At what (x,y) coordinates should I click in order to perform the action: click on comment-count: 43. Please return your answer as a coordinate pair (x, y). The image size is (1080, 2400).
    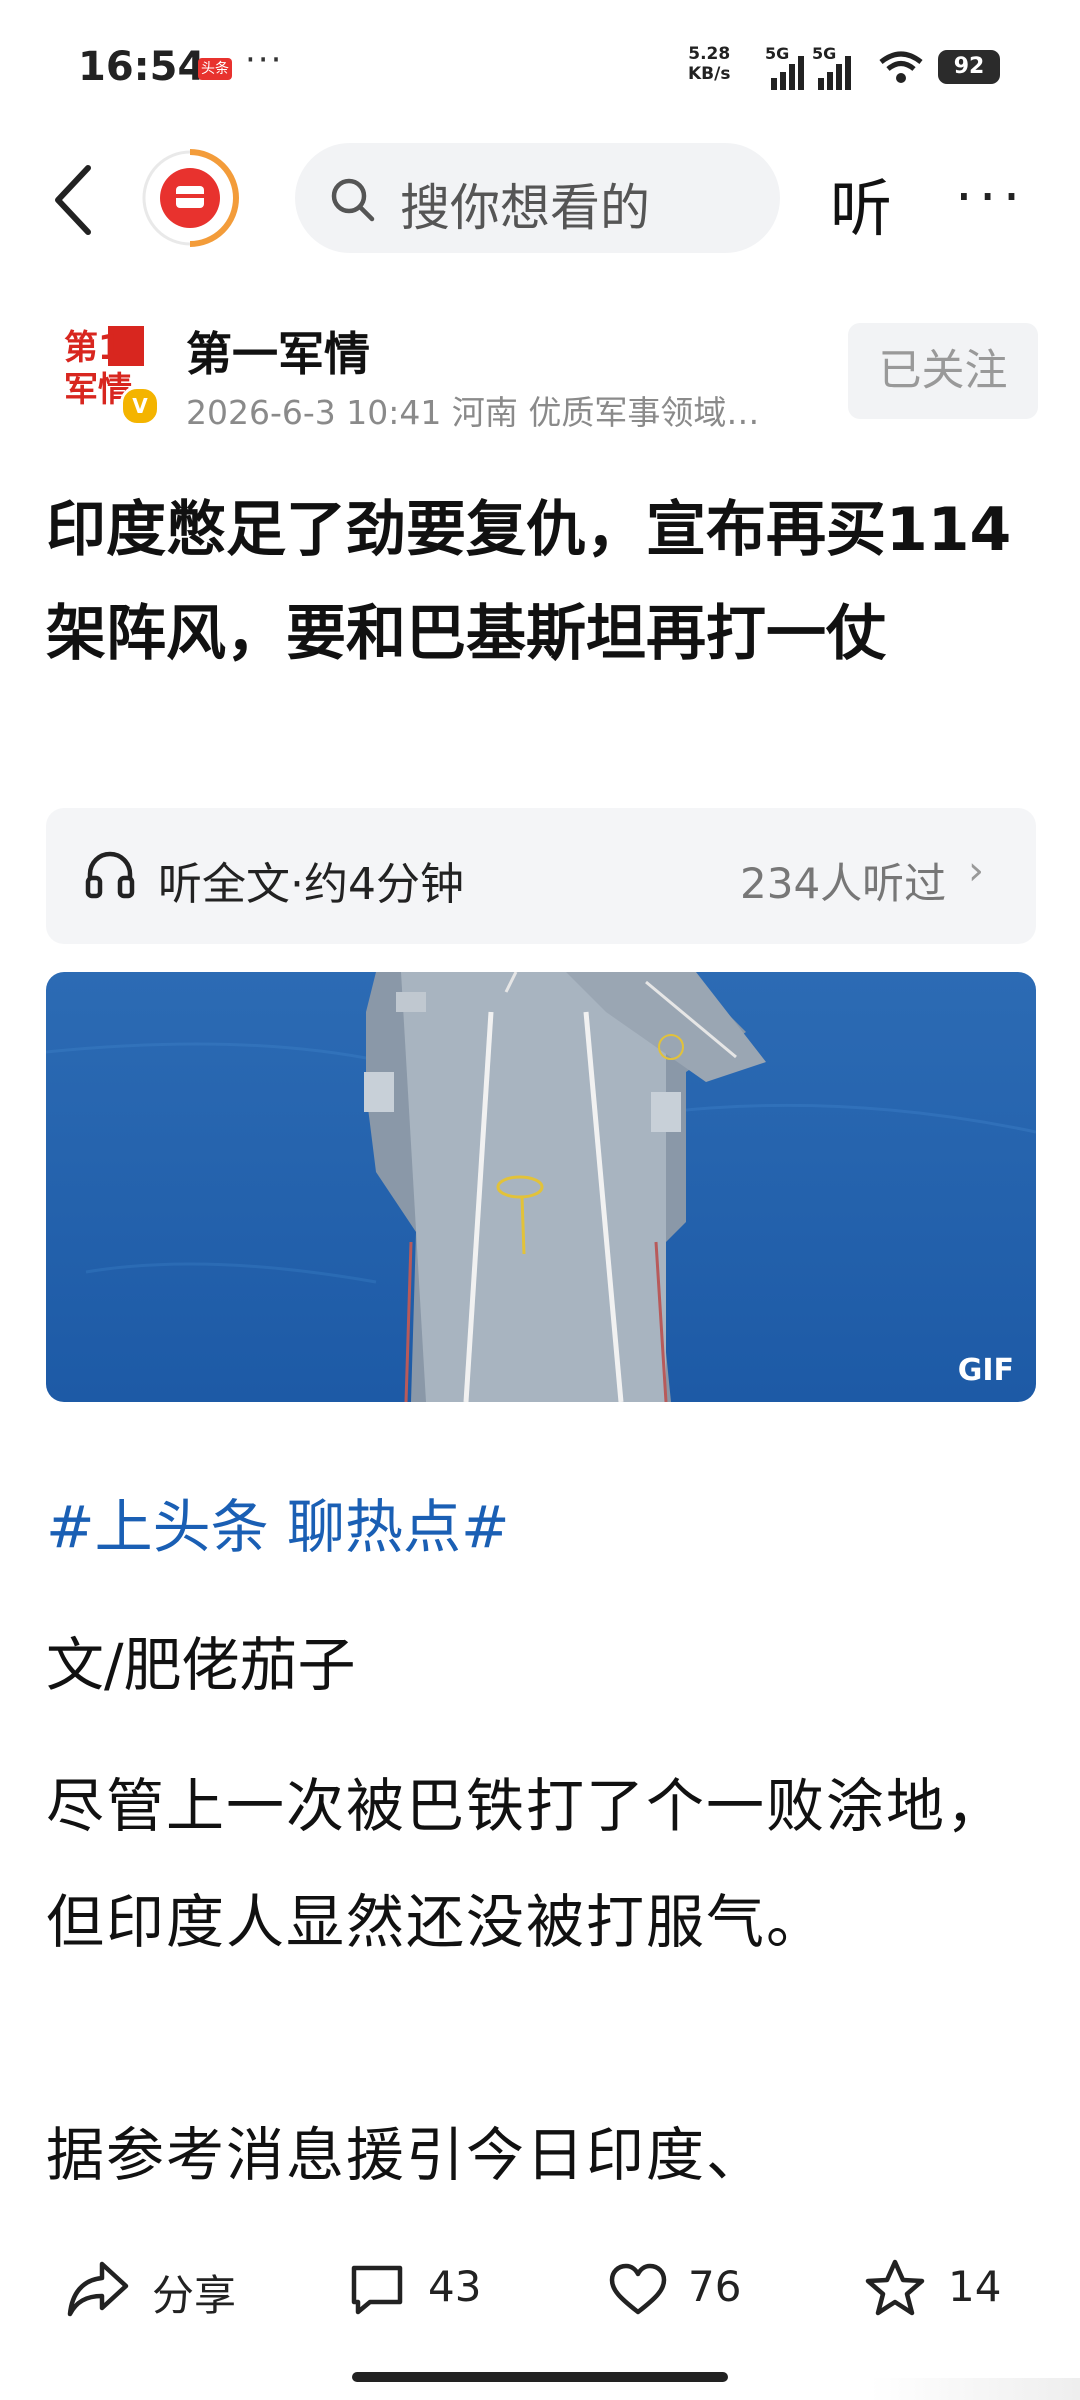
    Looking at the image, I should click on (454, 2286).